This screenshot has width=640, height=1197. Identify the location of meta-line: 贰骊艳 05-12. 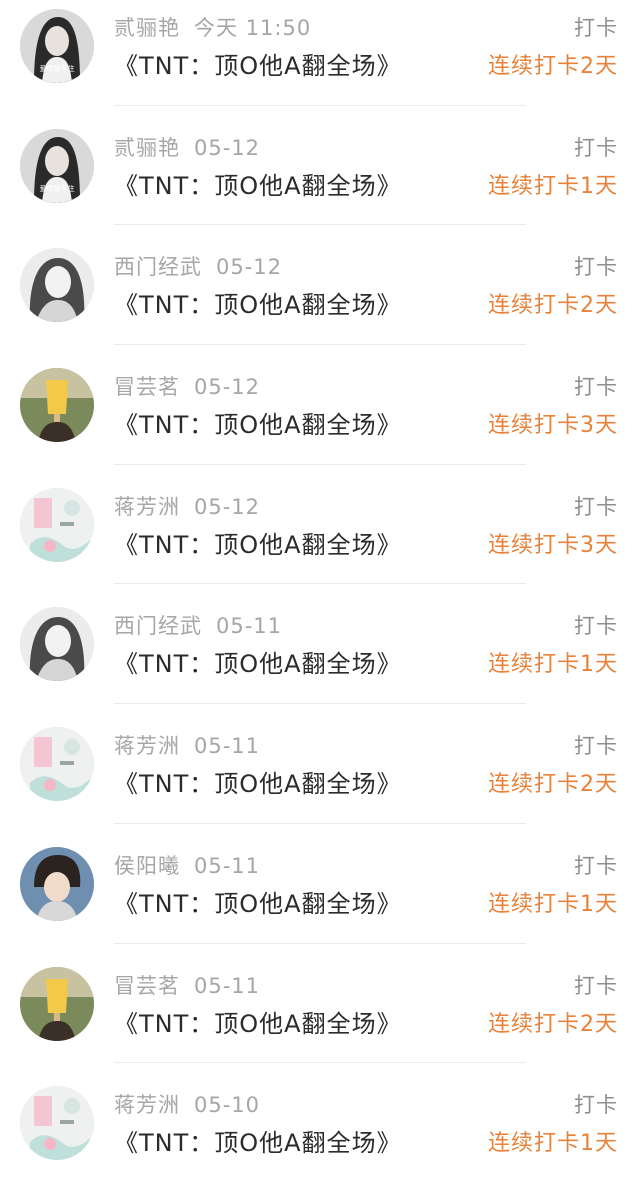
(187, 147).